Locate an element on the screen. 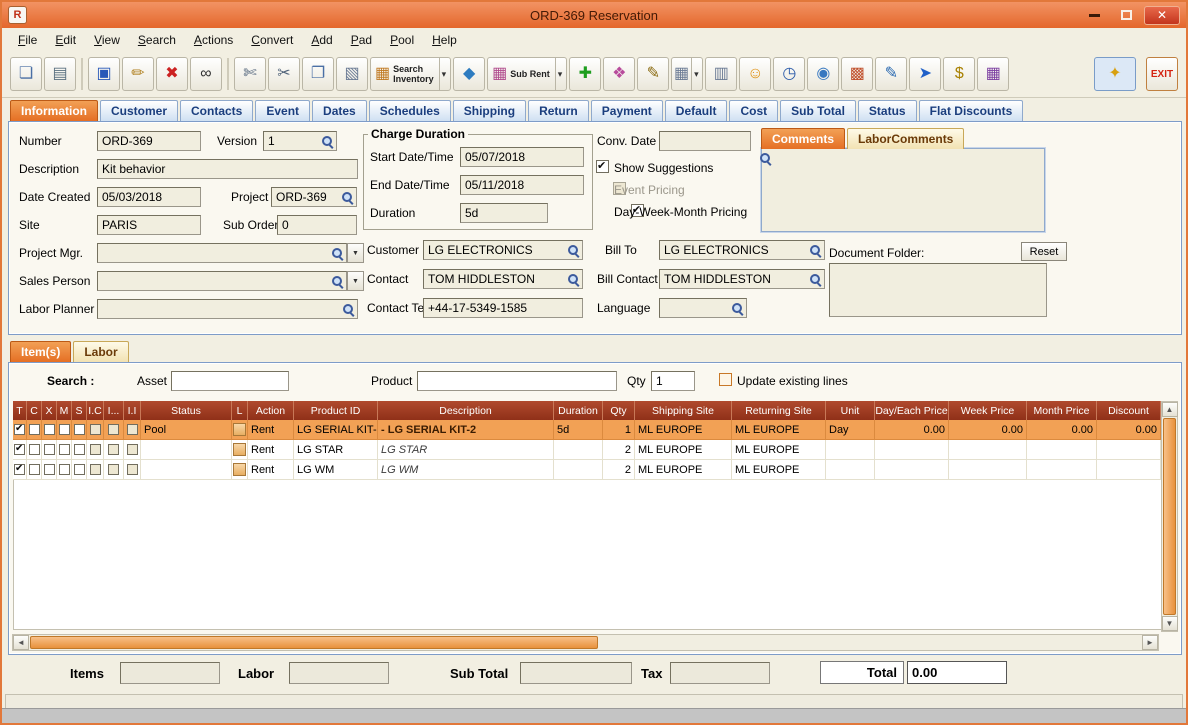  sub-orders-field: 0 is located at coordinates (317, 225).